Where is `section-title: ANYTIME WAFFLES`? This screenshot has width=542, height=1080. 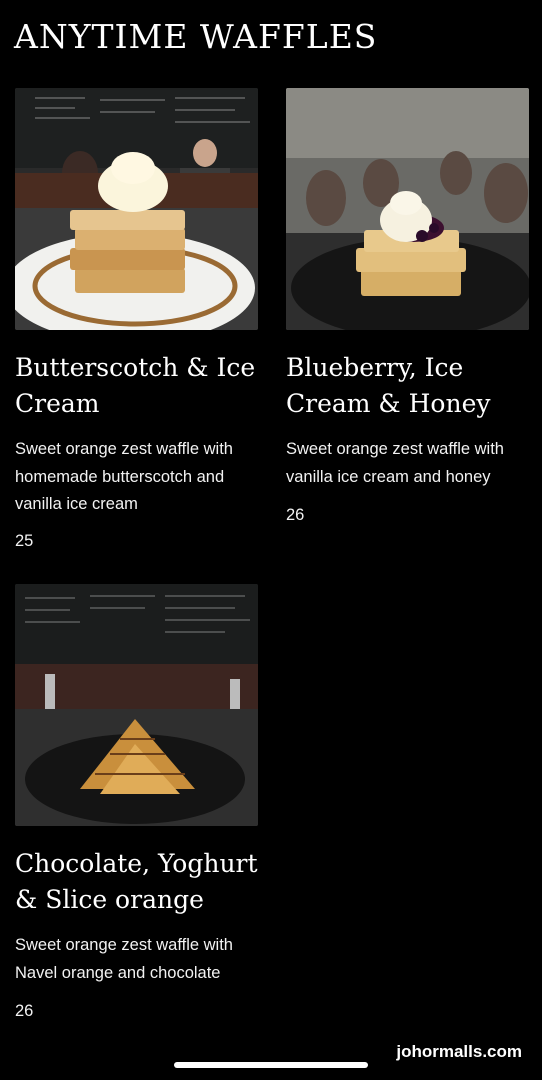
section-title: ANYTIME WAFFLES is located at coordinates (196, 36).